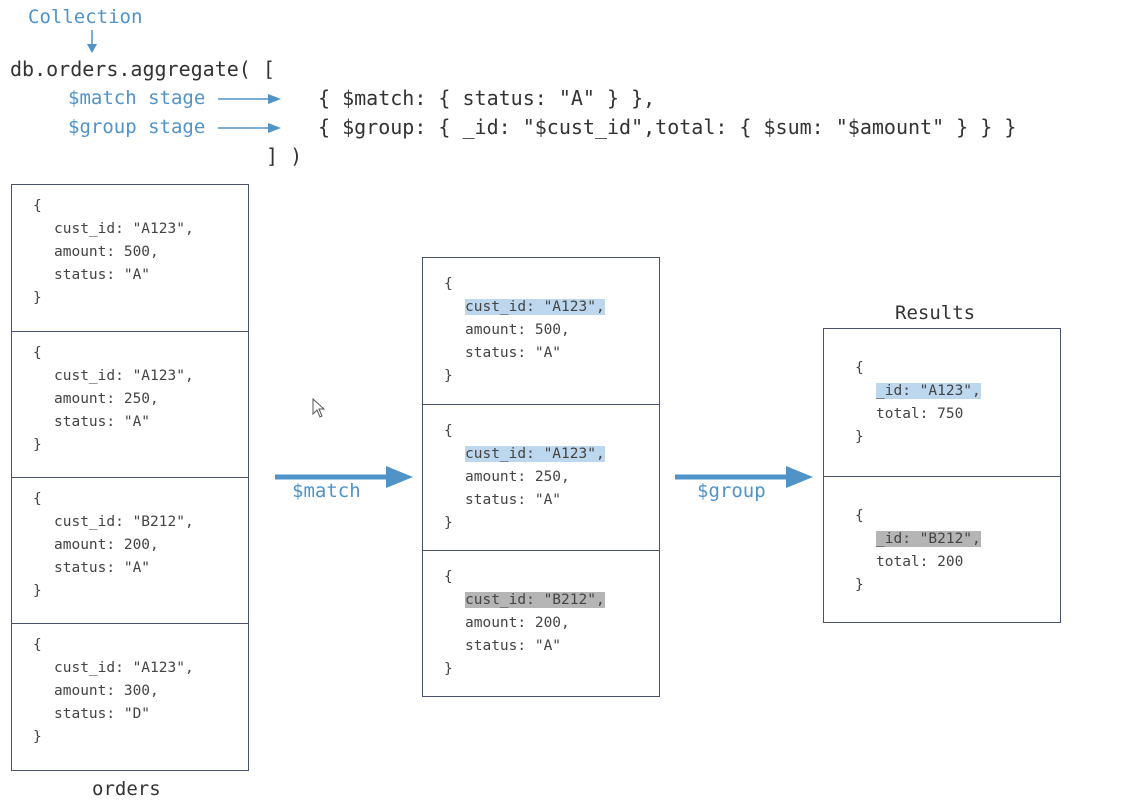 This screenshot has width=1134, height=804. Describe the element at coordinates (928, 391) in the screenshot. I see `document-field: _id: "A123",` at that location.